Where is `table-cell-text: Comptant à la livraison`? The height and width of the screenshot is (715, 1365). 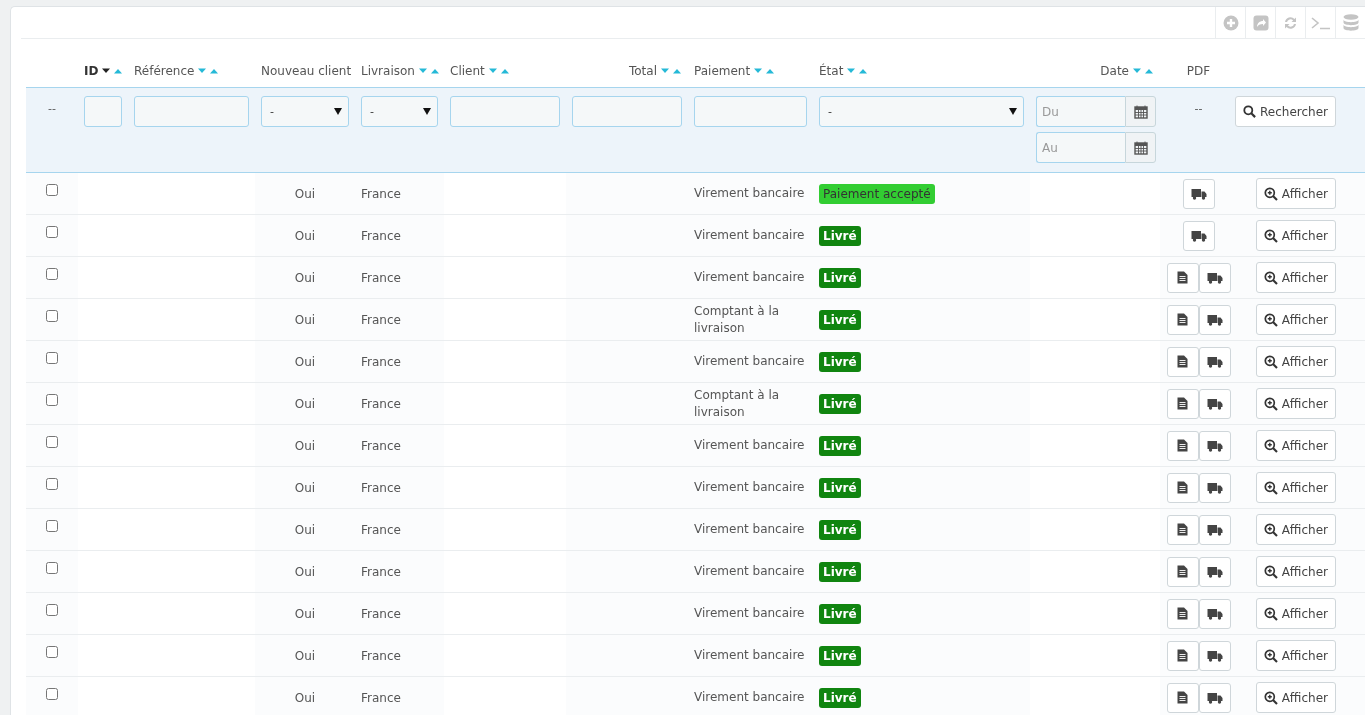 table-cell-text: Comptant à la livraison is located at coordinates (737, 319).